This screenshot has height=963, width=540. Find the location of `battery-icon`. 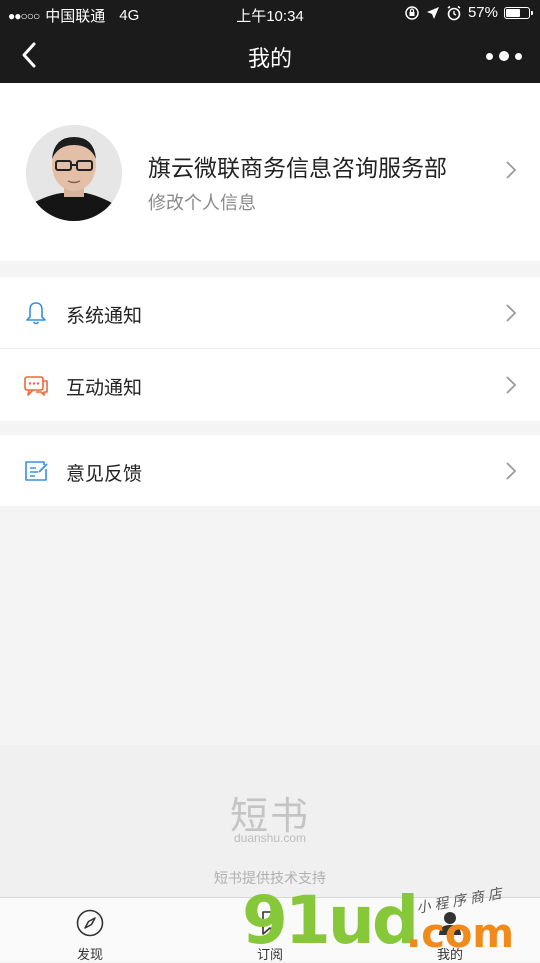

battery-icon is located at coordinates (518, 12).